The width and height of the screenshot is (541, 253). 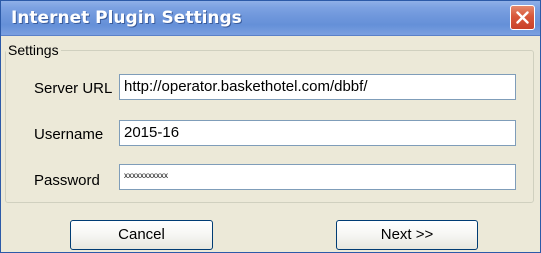 What do you see at coordinates (317, 177) in the screenshot?
I see `password-field: xxxxxxxxxxx` at bounding box center [317, 177].